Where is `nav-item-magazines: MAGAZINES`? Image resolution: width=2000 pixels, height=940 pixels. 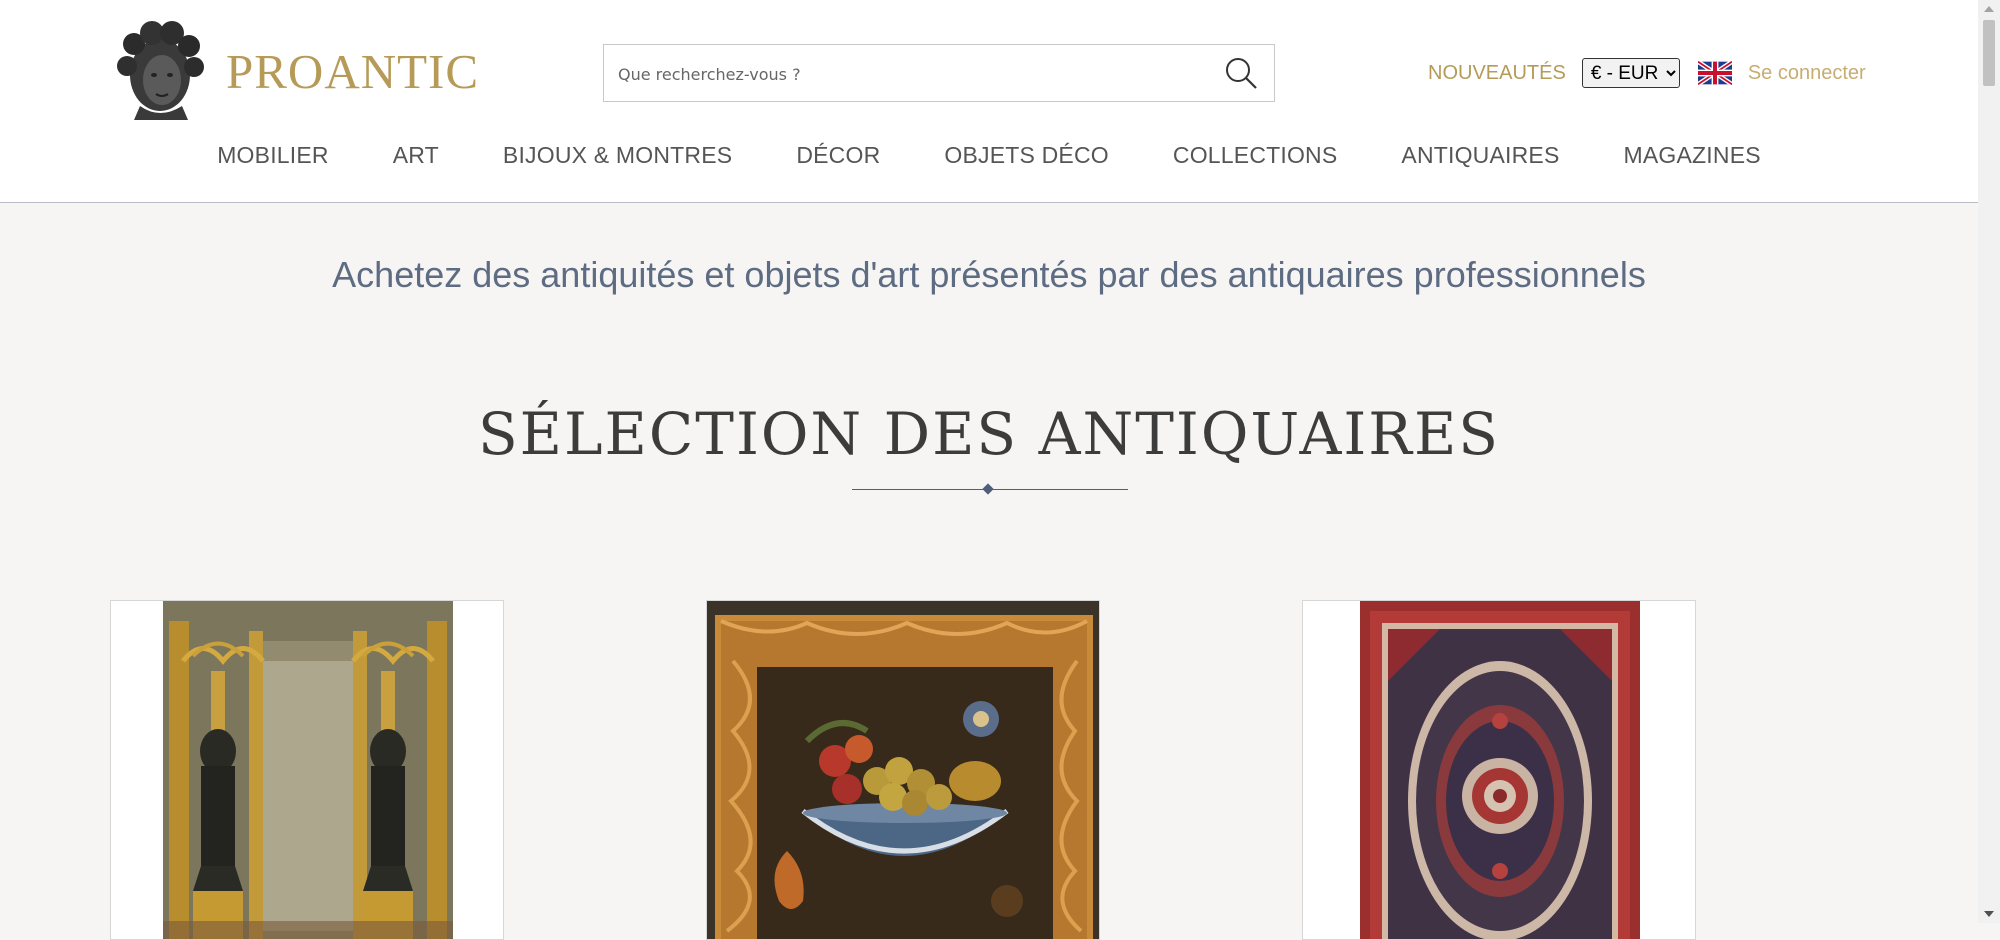
nav-item-magazines: MAGAZINES is located at coordinates (1692, 164).